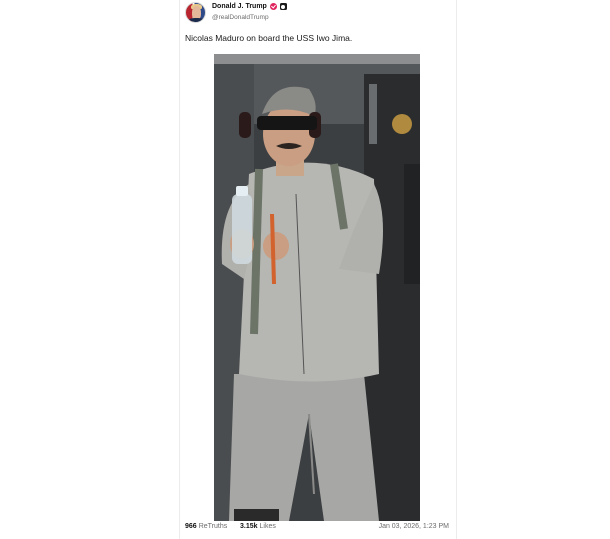  What do you see at coordinates (267, 526) in the screenshot?
I see `likes-label: Likes` at bounding box center [267, 526].